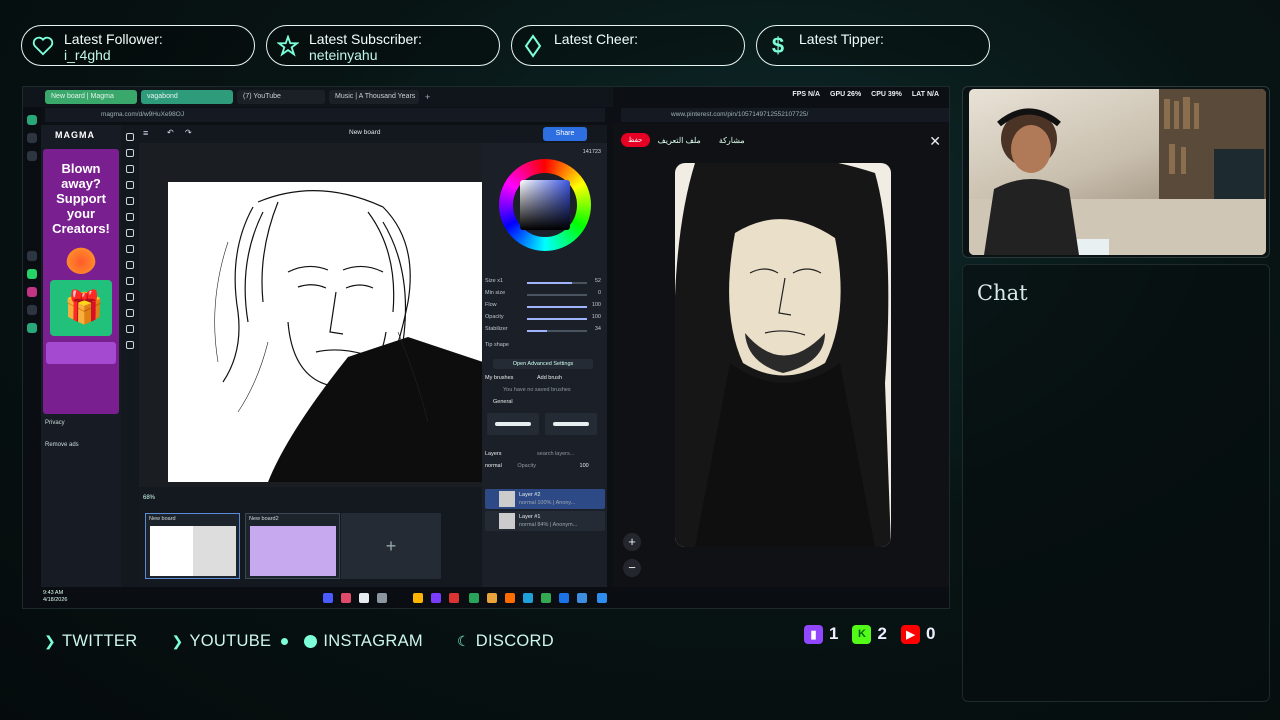 This screenshot has height=720, width=1280. I want to click on flow-slider: Flow 100, so click(544, 307).